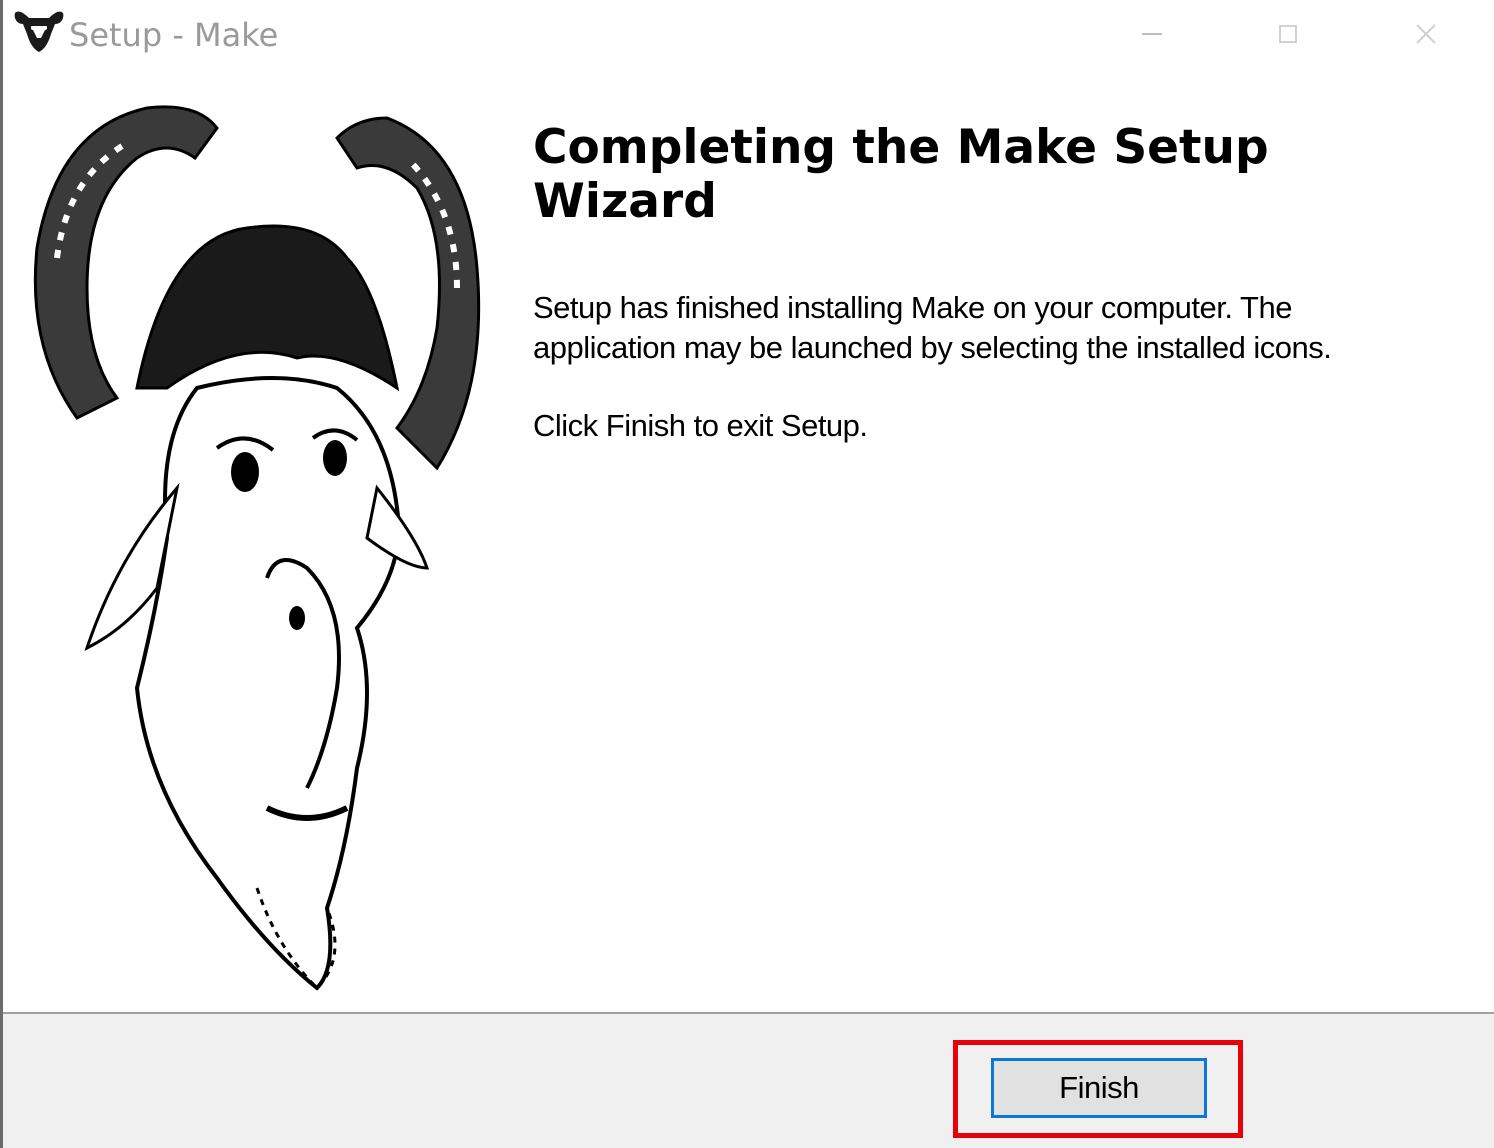 This screenshot has height=1148, width=1494. What do you see at coordinates (700, 425) in the screenshot?
I see `exit-instruction: Click Finish to exit Setup.` at bounding box center [700, 425].